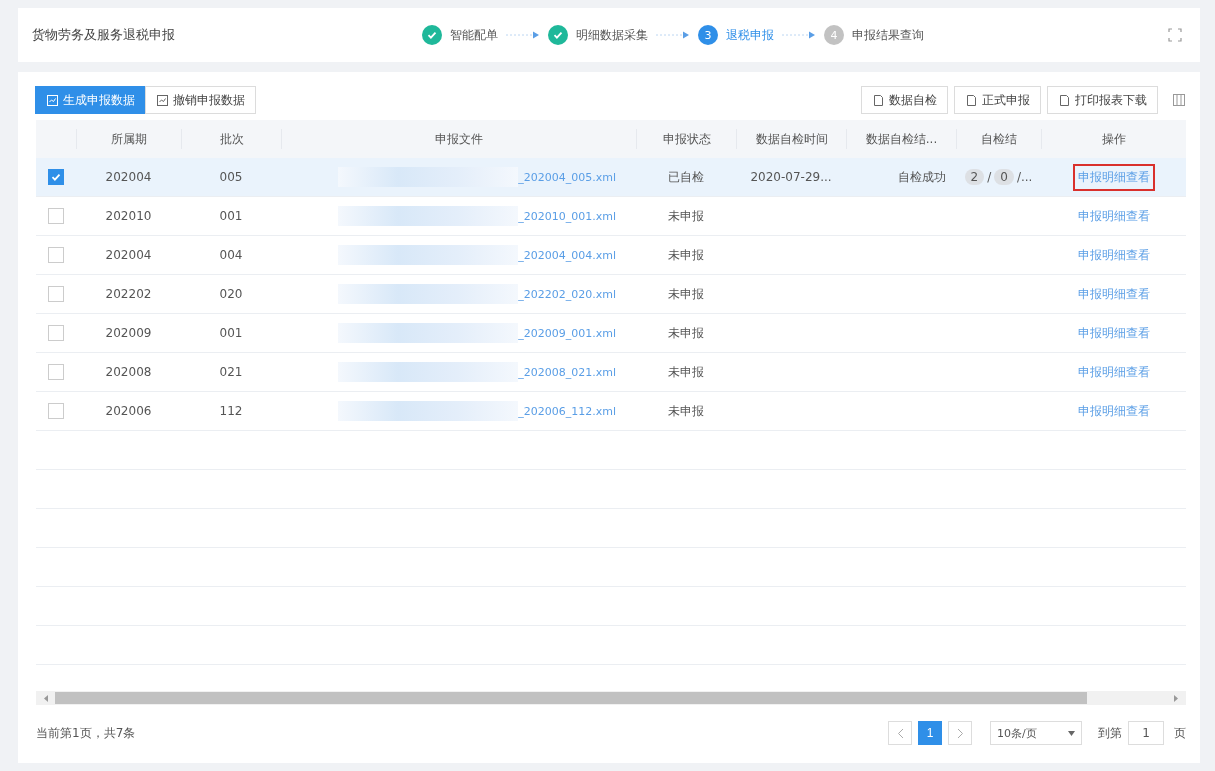 The width and height of the screenshot is (1215, 771). I want to click on toolbar-button: 正式申报, so click(997, 100).